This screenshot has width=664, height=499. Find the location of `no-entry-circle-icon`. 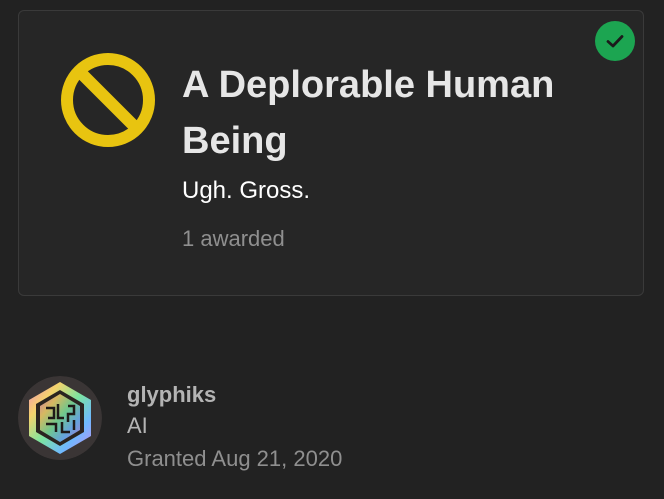

no-entry-circle-icon is located at coordinates (108, 100).